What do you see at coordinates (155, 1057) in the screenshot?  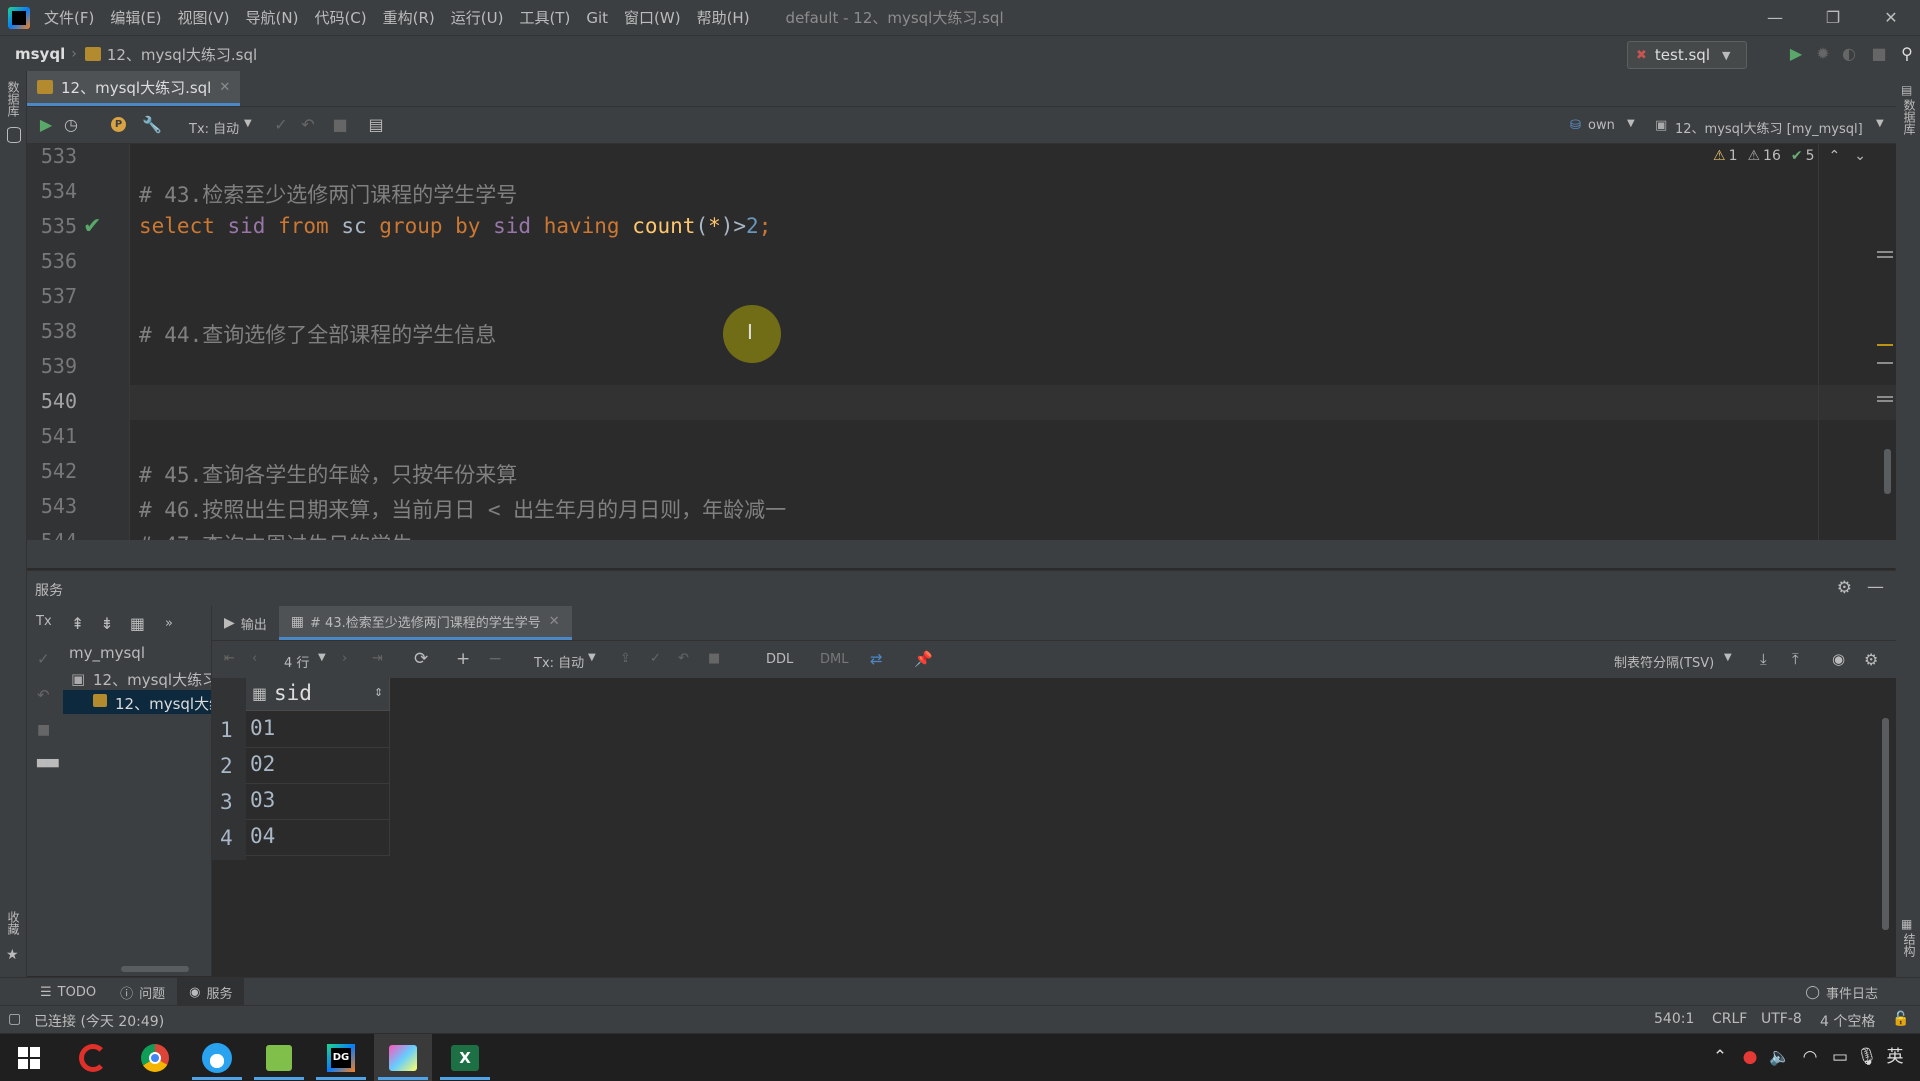 I see `taskbar-chrome` at bounding box center [155, 1057].